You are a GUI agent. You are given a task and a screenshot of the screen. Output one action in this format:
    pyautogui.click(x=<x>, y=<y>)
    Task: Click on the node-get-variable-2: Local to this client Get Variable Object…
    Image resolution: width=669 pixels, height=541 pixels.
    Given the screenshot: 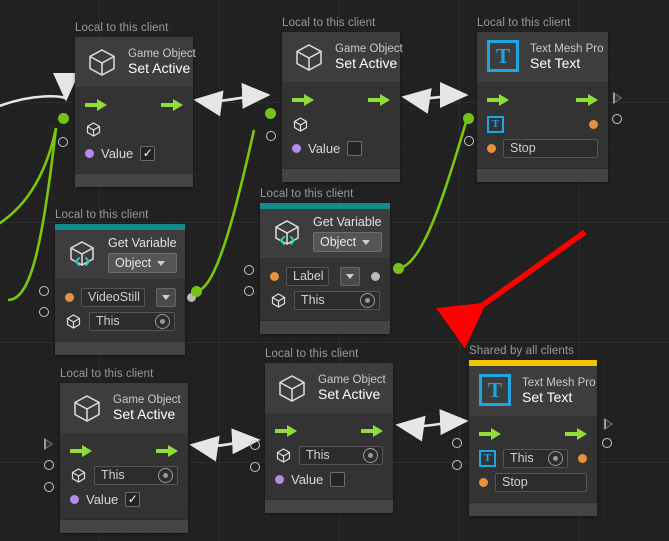 What is the action you would take?
    pyautogui.click(x=325, y=261)
    